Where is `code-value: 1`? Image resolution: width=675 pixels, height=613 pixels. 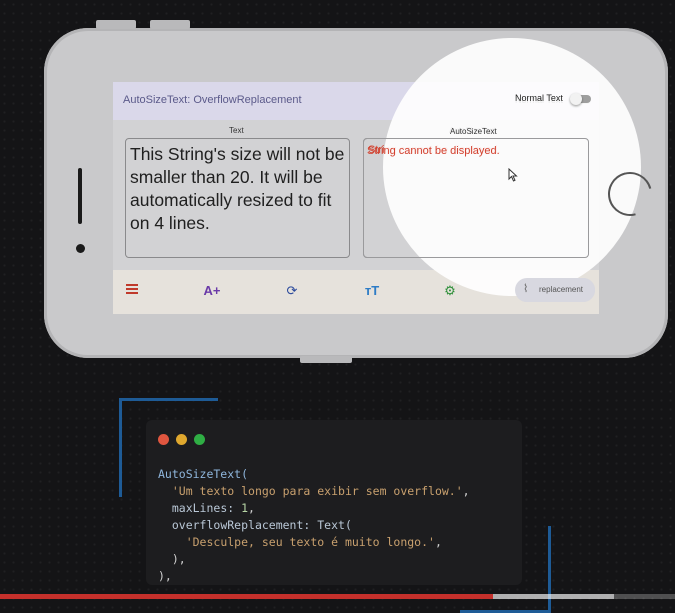
code-value: 1 is located at coordinates (245, 508).